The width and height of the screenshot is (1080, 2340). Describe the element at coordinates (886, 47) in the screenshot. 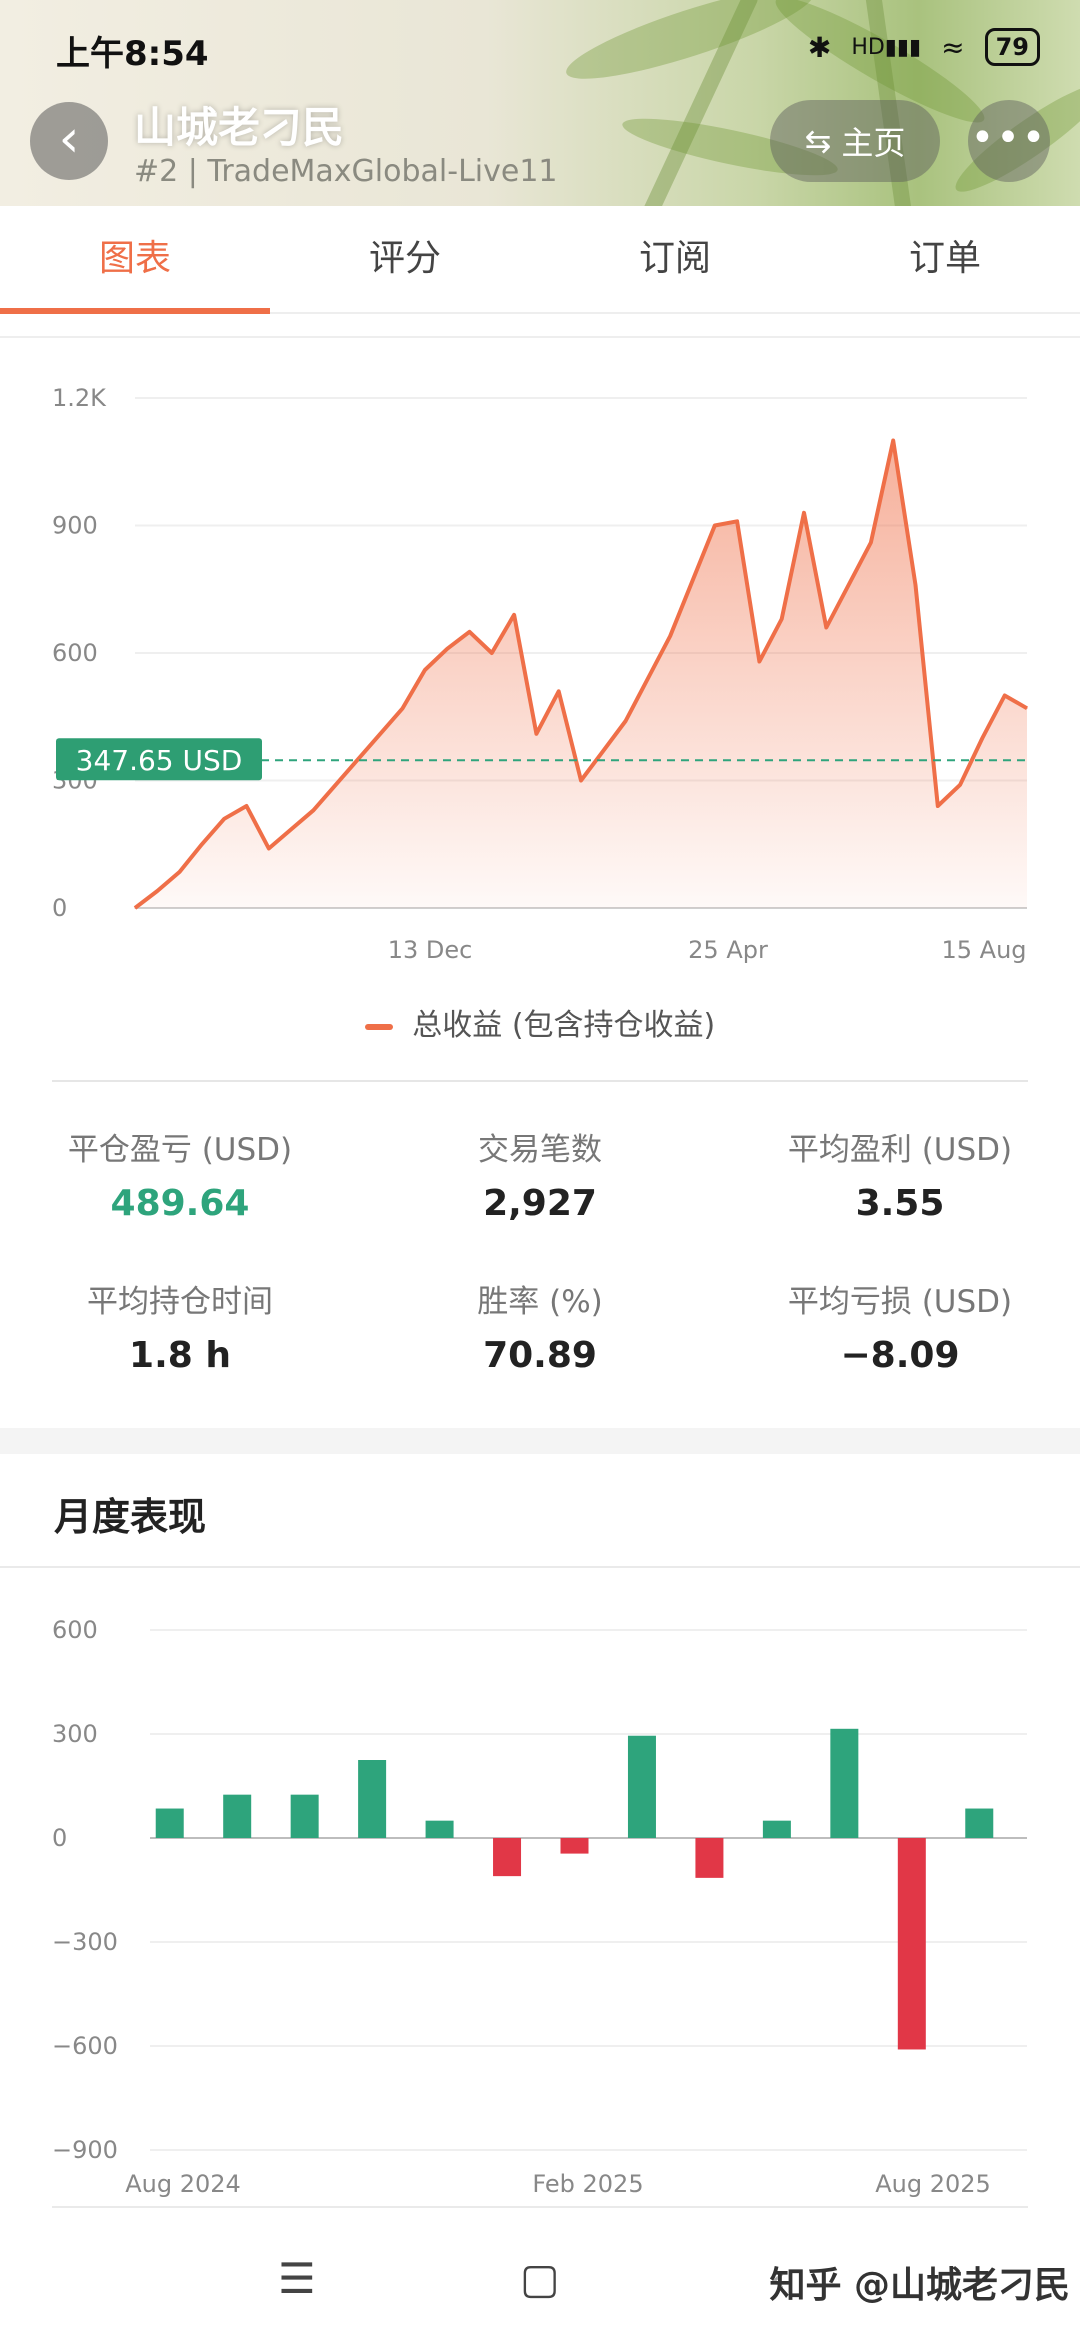

I see `signal-icon: HD▮▮▮` at that location.